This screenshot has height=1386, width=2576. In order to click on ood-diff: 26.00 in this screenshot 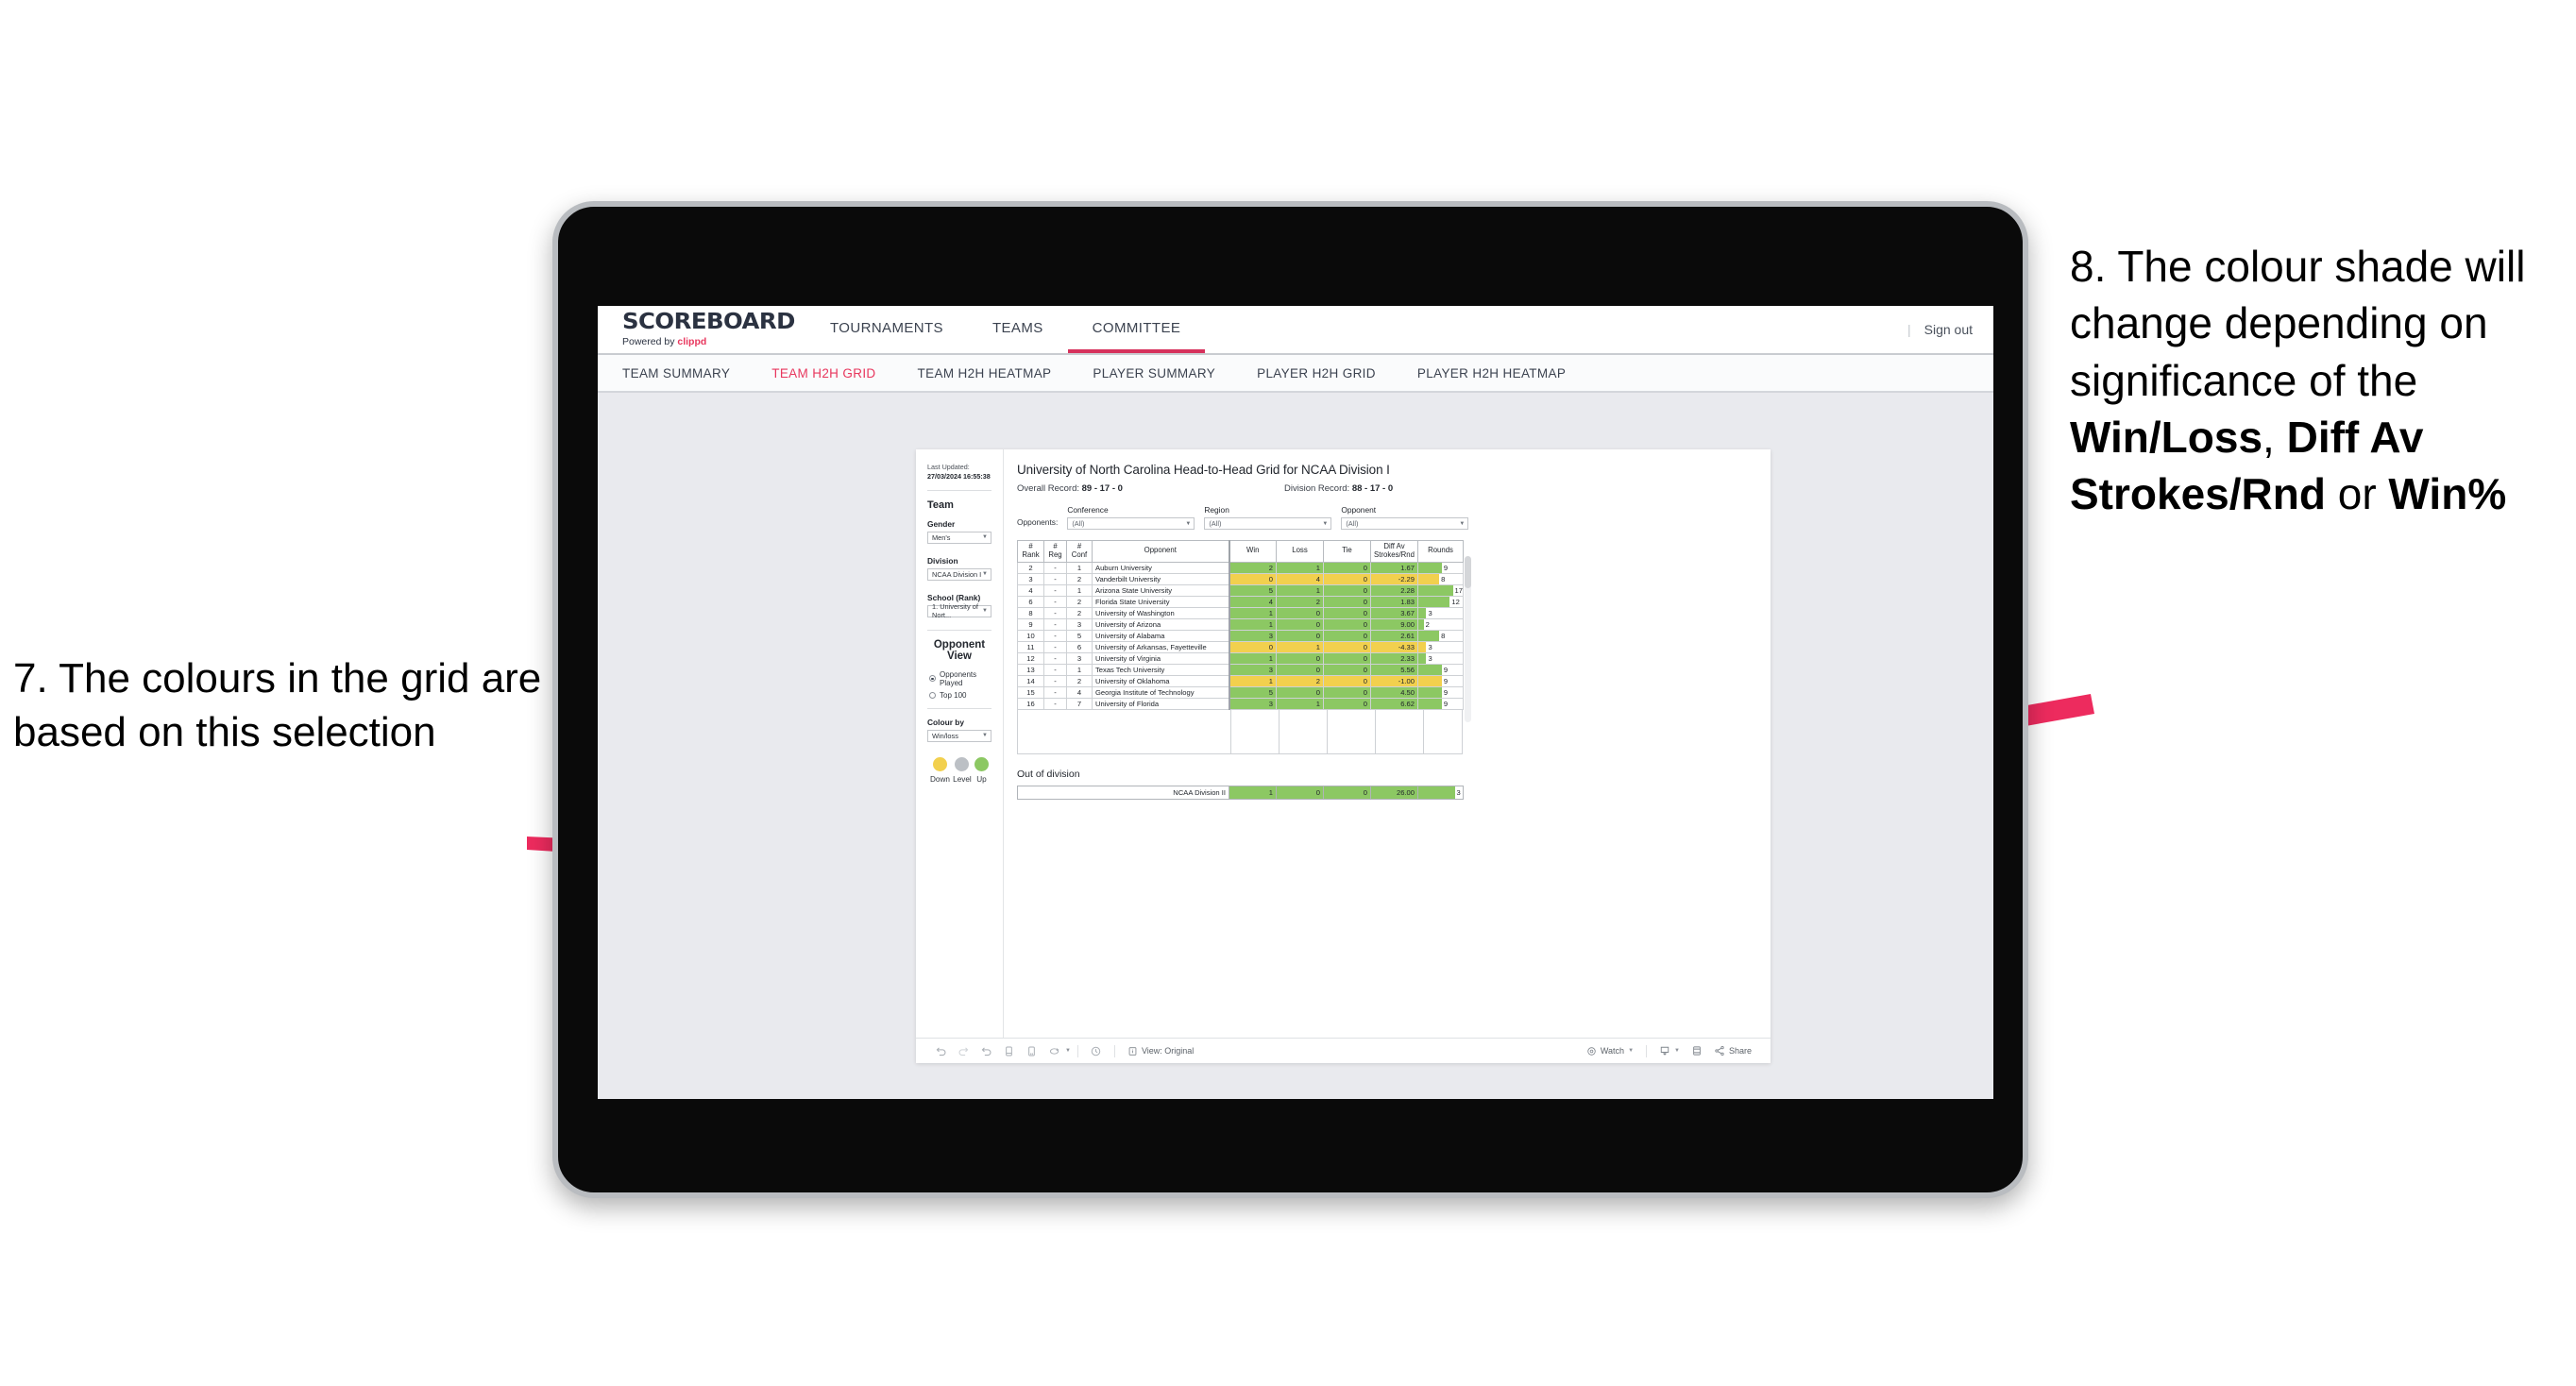, I will do `click(1394, 792)`.